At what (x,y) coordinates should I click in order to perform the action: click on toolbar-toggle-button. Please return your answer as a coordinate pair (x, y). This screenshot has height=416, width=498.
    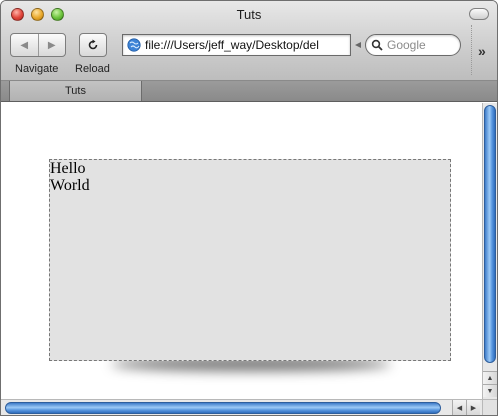
    Looking at the image, I should click on (479, 14).